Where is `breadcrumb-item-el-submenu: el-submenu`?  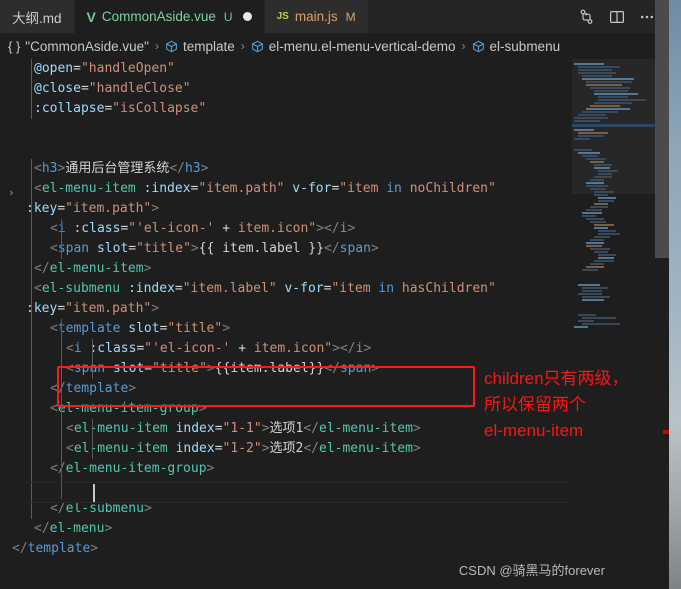
breadcrumb-item-el-submenu: el-submenu is located at coordinates (516, 46).